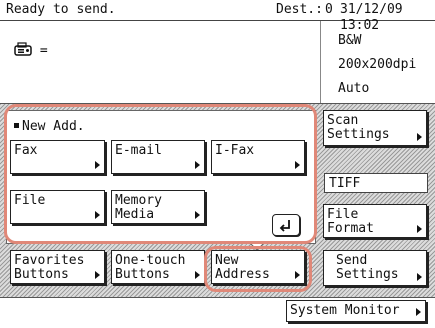 Image resolution: width=435 pixels, height=328 pixels. What do you see at coordinates (242, 267) in the screenshot?
I see `new-address-tab-label: New Address` at bounding box center [242, 267].